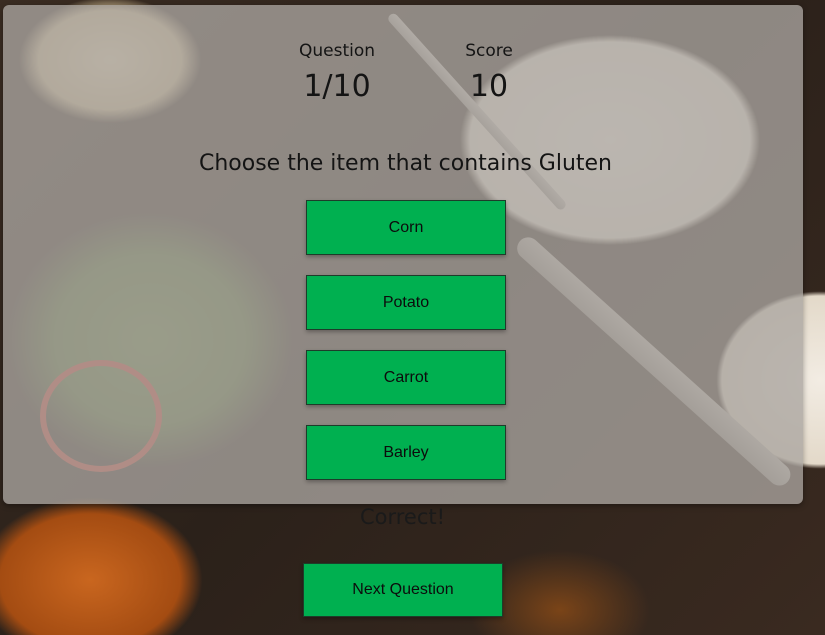 The height and width of the screenshot is (635, 825). I want to click on question-counter: Question 1/10, so click(337, 72).